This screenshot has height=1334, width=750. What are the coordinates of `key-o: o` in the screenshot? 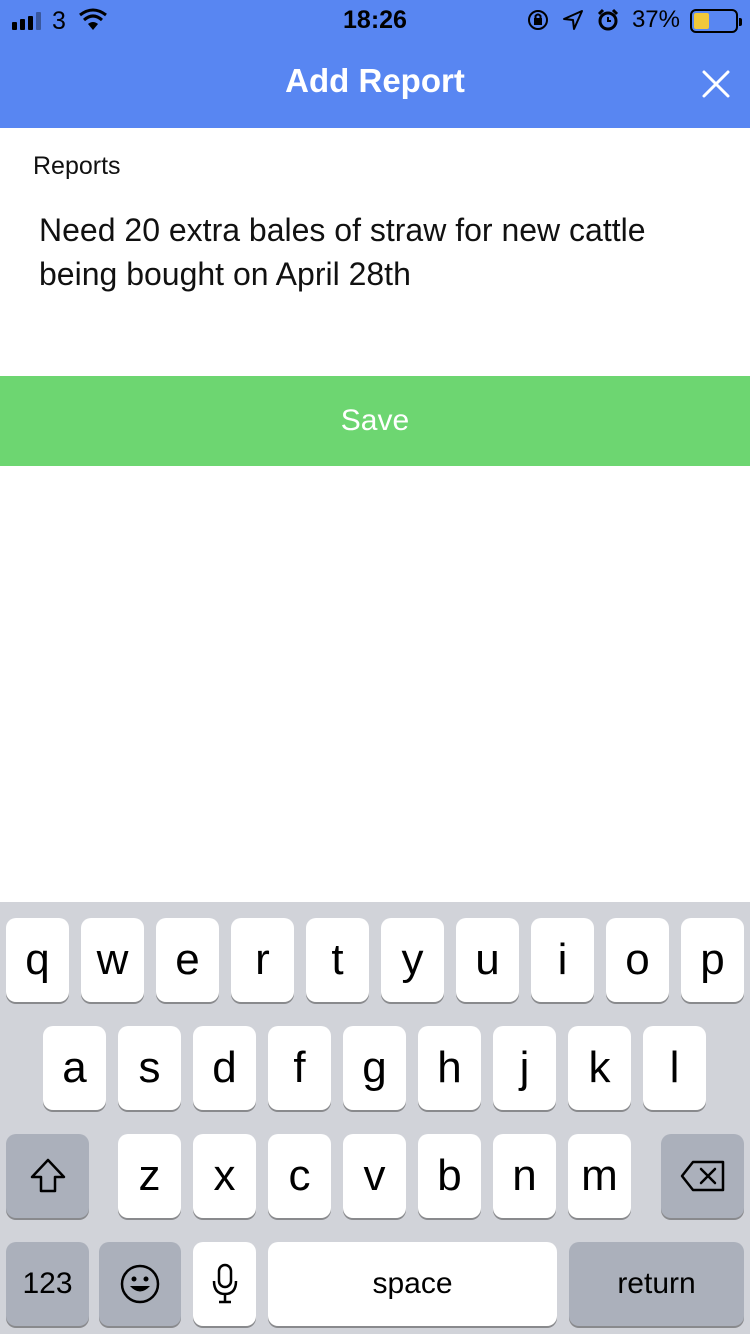 It's located at (637, 960).